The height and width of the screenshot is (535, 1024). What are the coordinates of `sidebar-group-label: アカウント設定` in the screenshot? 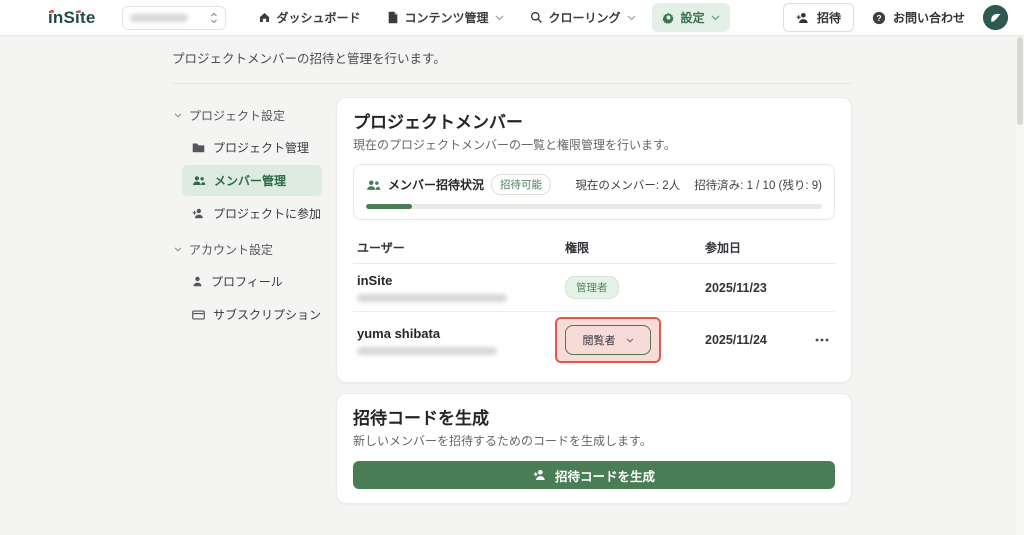 It's located at (231, 250).